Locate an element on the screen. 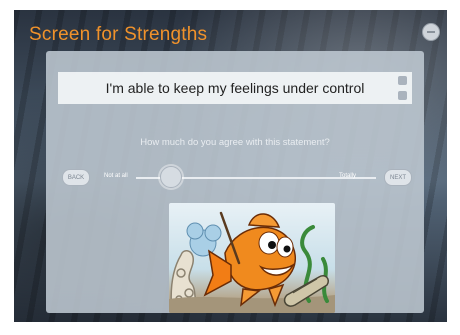 The image size is (460, 335). agreement-slider-row: BACK Not at all Totally NEXT is located at coordinates (235, 174).